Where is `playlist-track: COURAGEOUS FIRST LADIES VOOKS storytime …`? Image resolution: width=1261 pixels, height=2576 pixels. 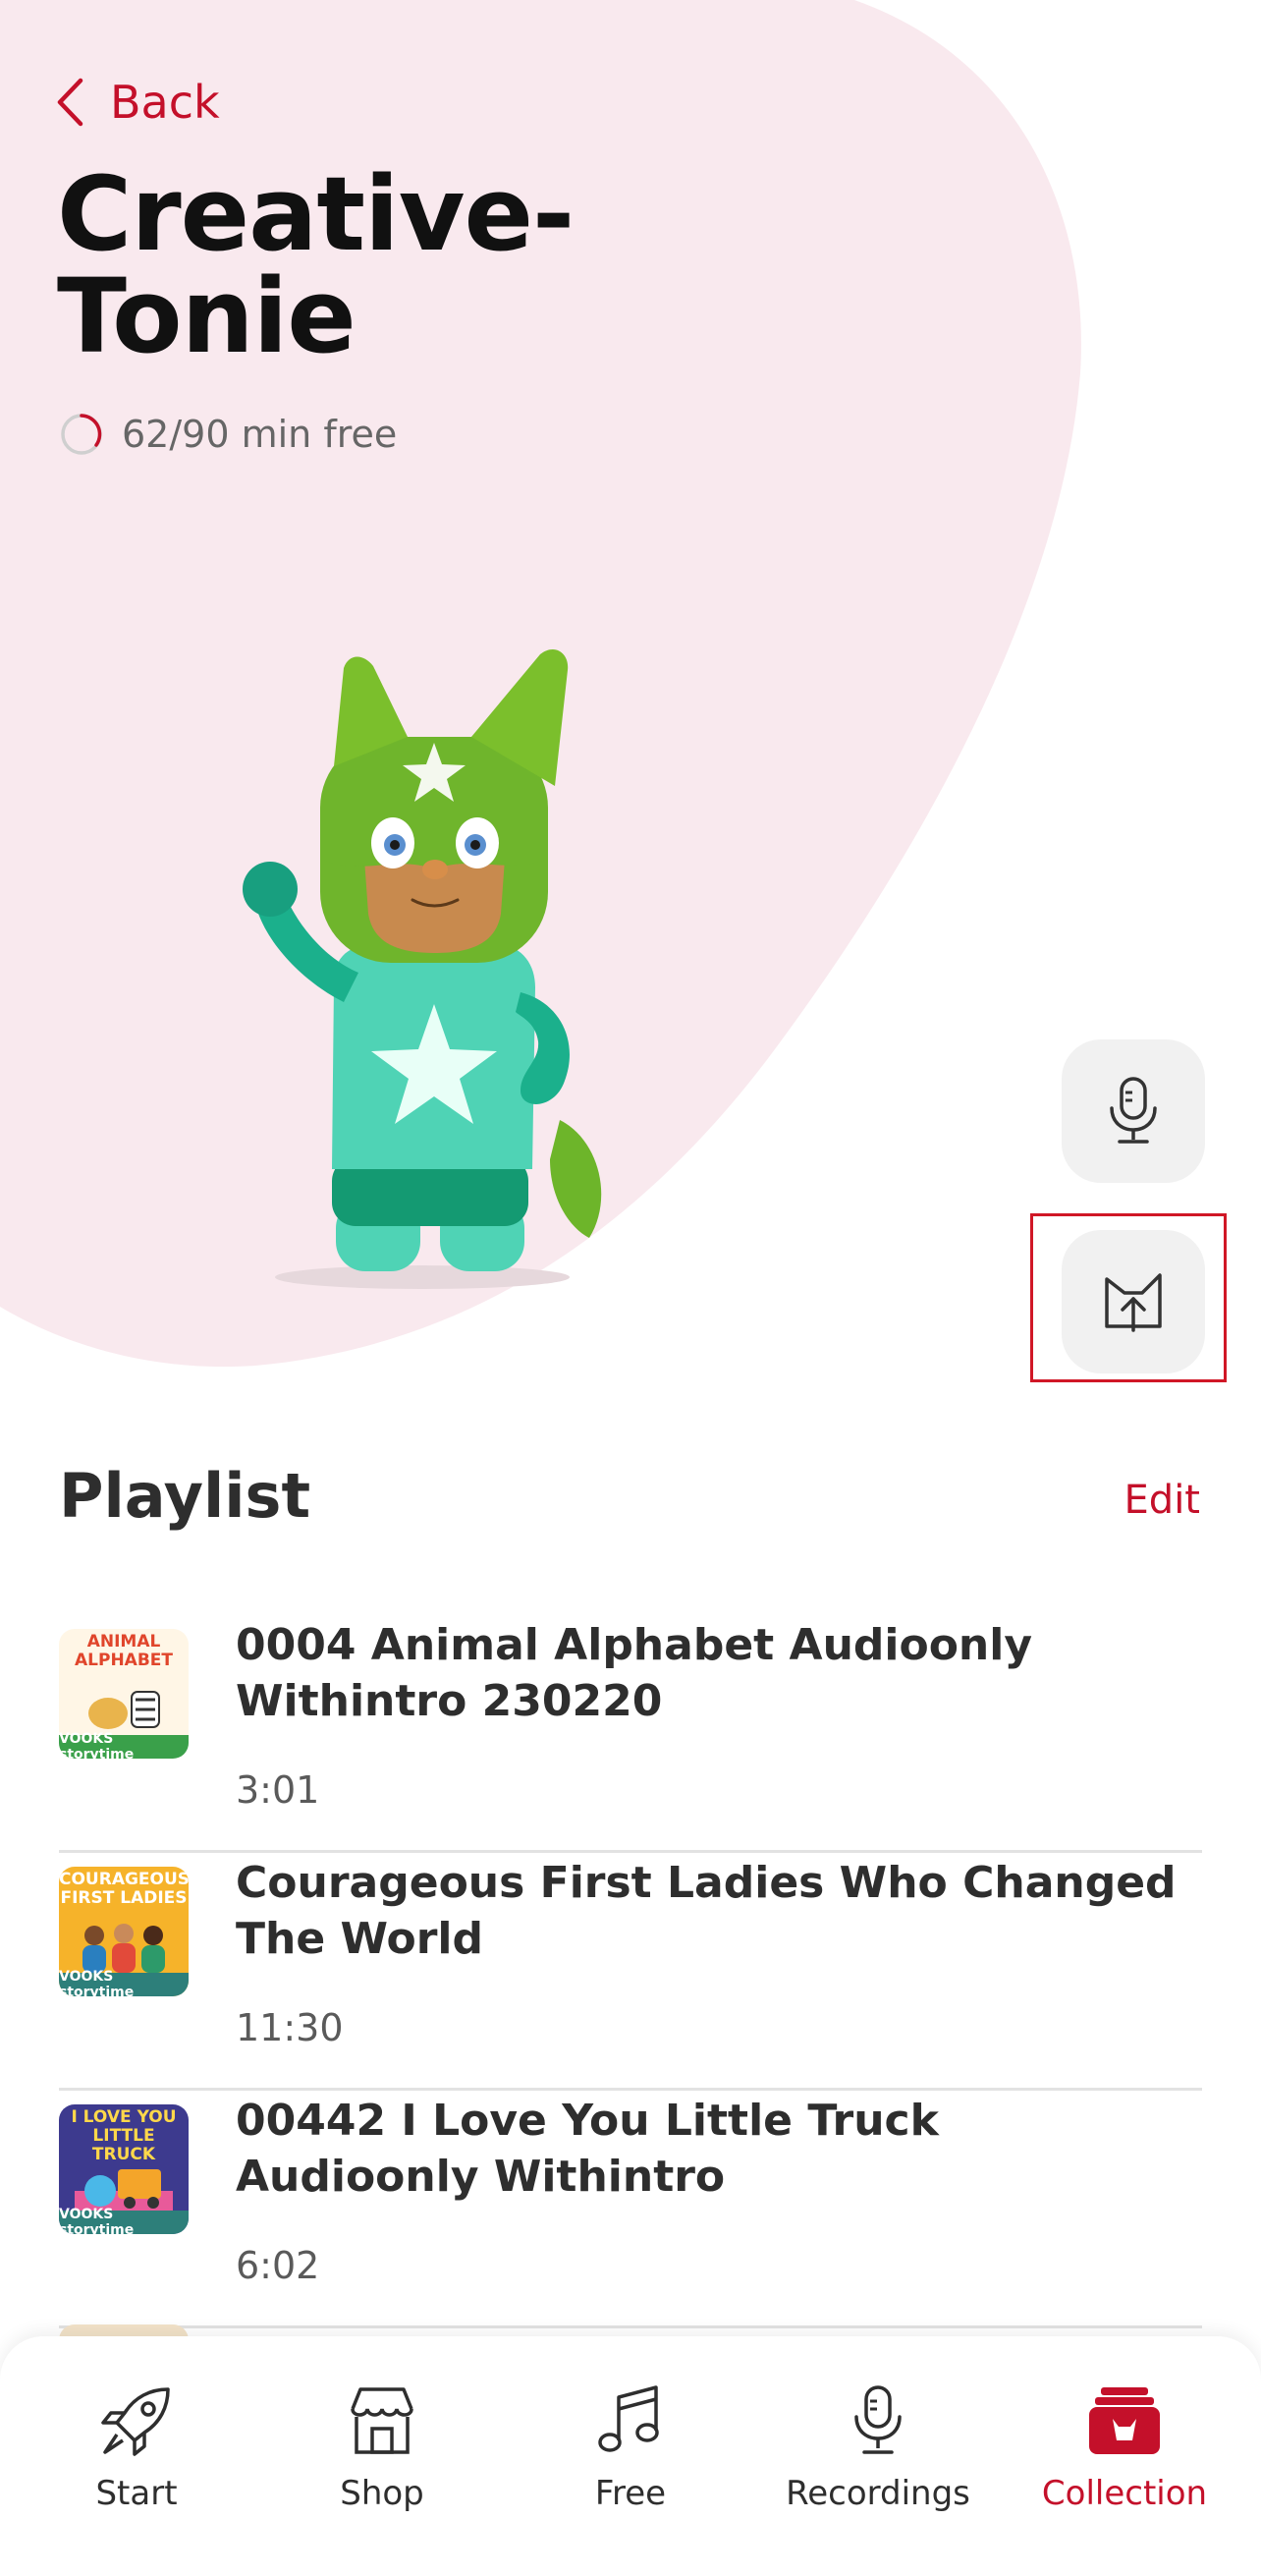
playlist-track: COURAGEOUS FIRST LADIES VOOKS storytime … is located at coordinates (630, 1973).